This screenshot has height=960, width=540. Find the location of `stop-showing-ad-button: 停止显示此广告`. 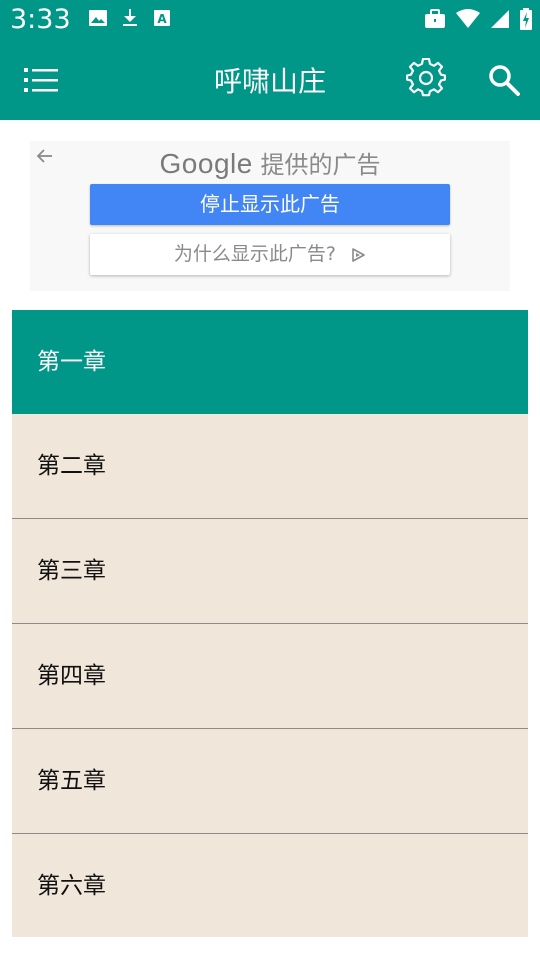

stop-showing-ad-button: 停止显示此广告 is located at coordinates (270, 204).